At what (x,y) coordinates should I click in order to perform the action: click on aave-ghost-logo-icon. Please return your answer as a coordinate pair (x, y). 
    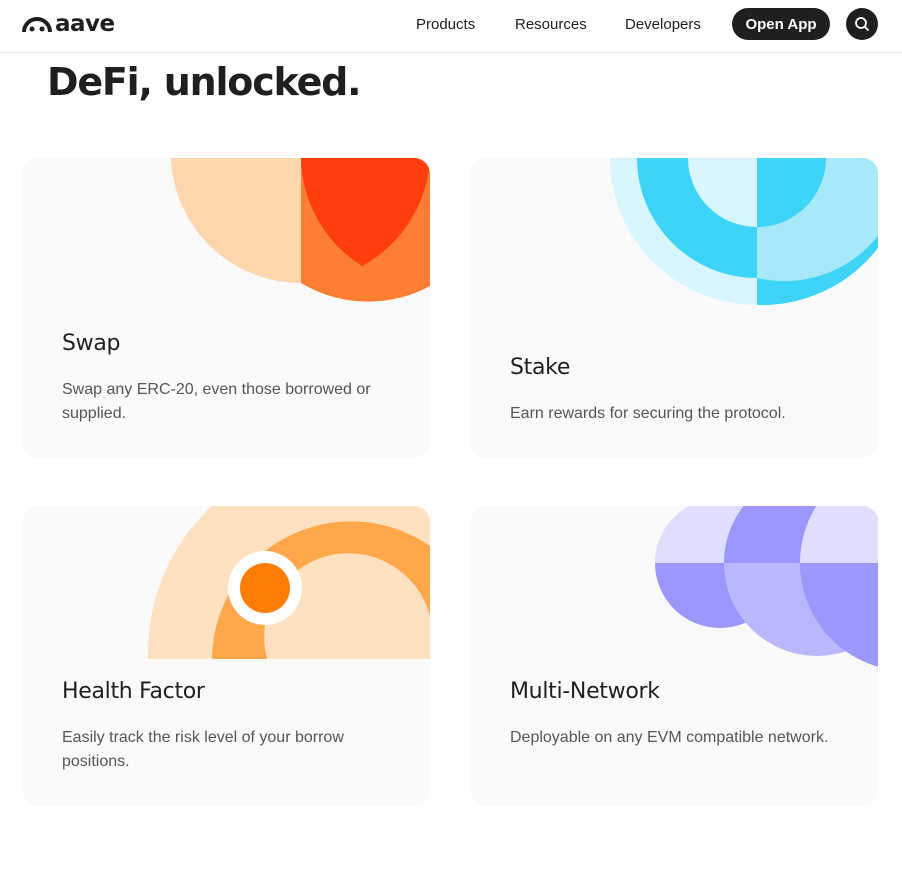
    Looking at the image, I should click on (37, 24).